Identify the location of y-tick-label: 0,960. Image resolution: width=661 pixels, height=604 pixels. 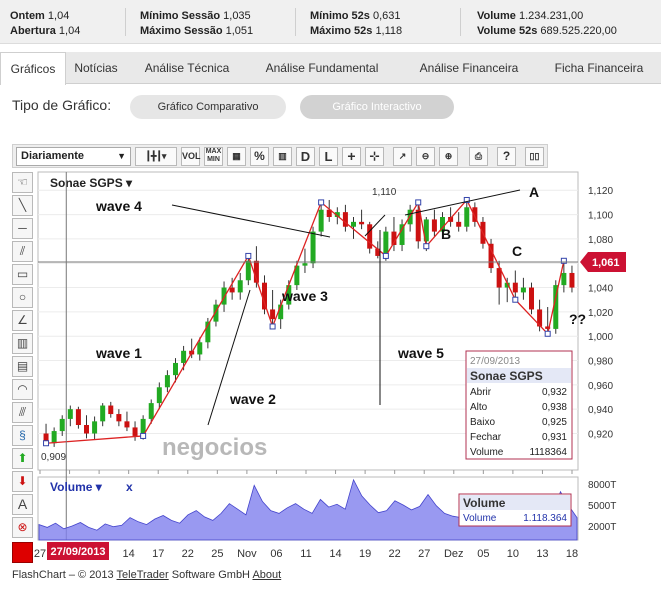
(600, 386).